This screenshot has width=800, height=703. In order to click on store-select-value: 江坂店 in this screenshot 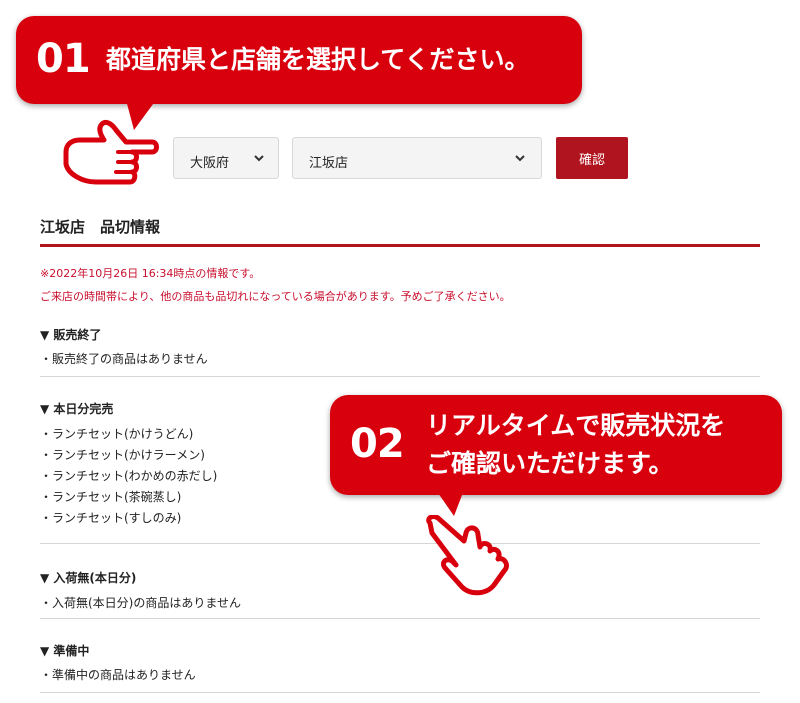, I will do `click(329, 163)`.